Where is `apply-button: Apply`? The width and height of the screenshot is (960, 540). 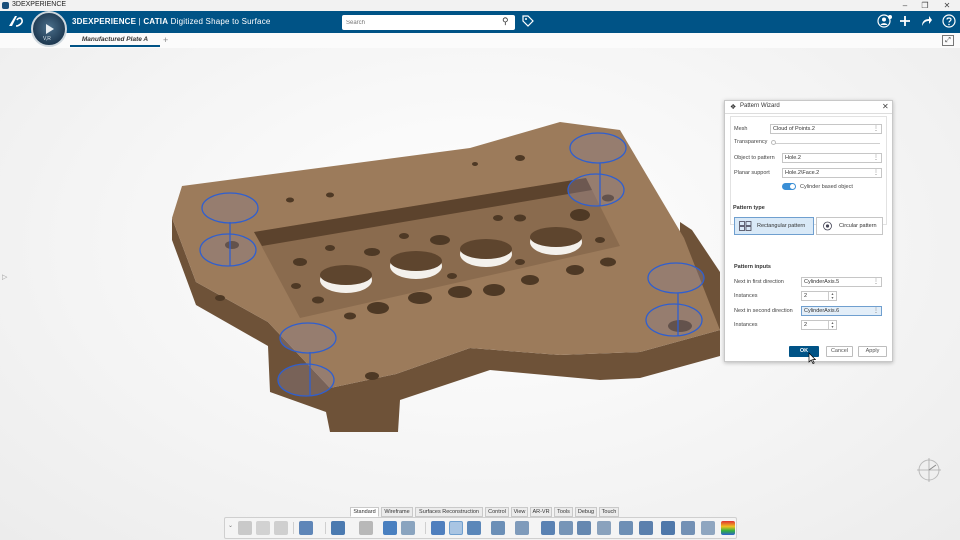
apply-button: Apply is located at coordinates (872, 351).